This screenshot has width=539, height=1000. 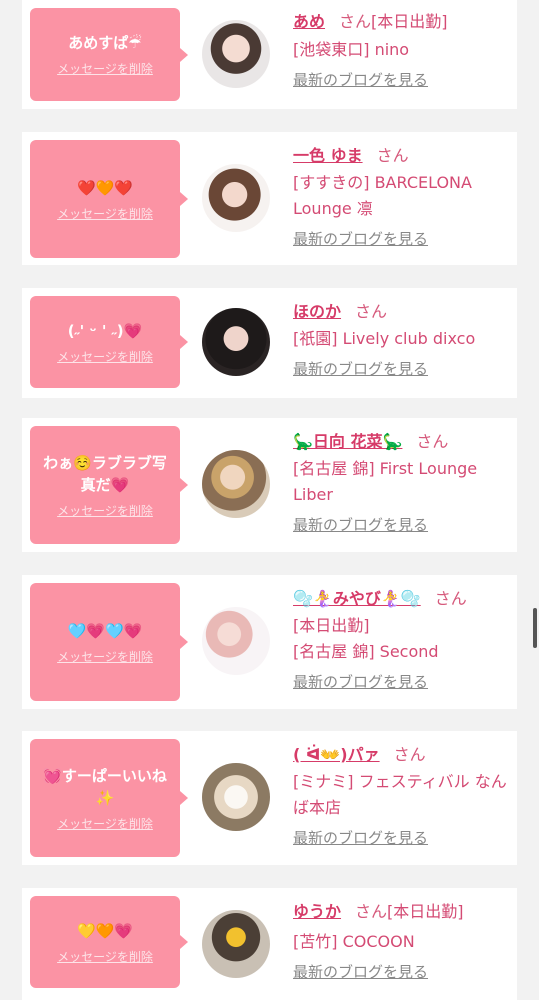 What do you see at coordinates (105, 786) in the screenshot?
I see `message-text: 💓すーぱーいいね✨` at bounding box center [105, 786].